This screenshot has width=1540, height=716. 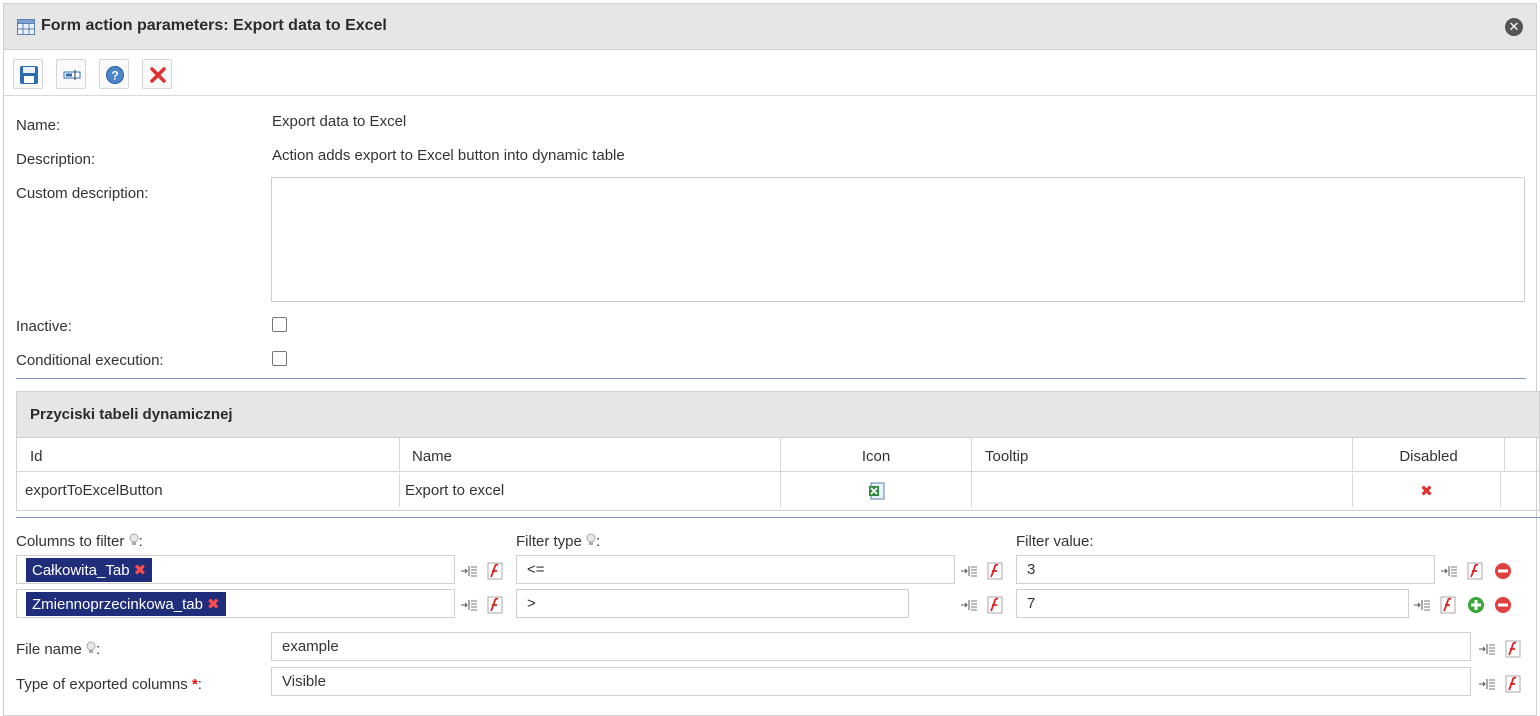 What do you see at coordinates (90, 360) in the screenshot?
I see `conditional-execution-label: Conditional execution:` at bounding box center [90, 360].